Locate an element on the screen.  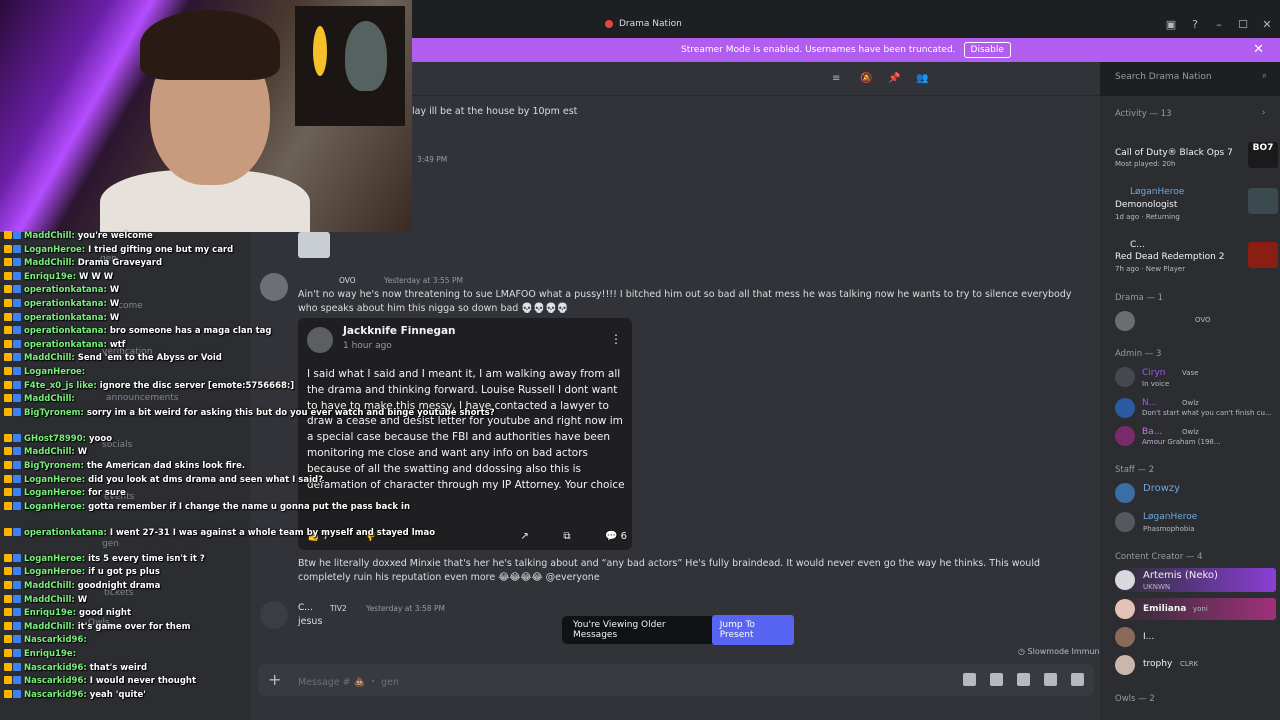
minimize-icon: – is located at coordinates (1219, 25).